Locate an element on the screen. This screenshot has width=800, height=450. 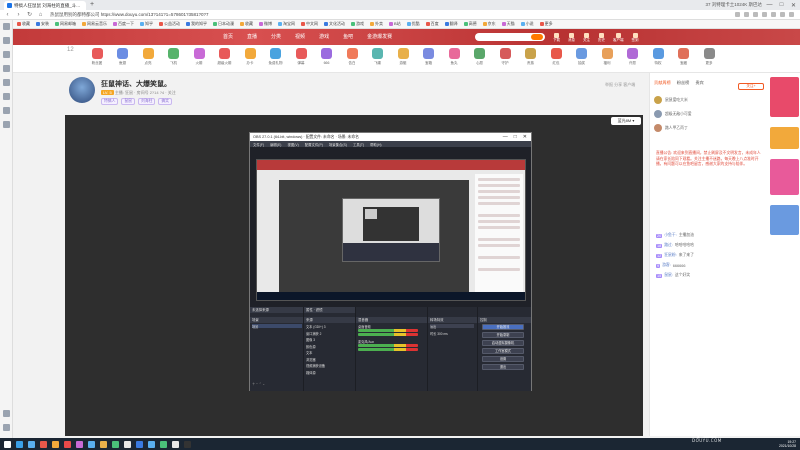
back-arrow-icon: ‹ is located at coordinates (7, 15).